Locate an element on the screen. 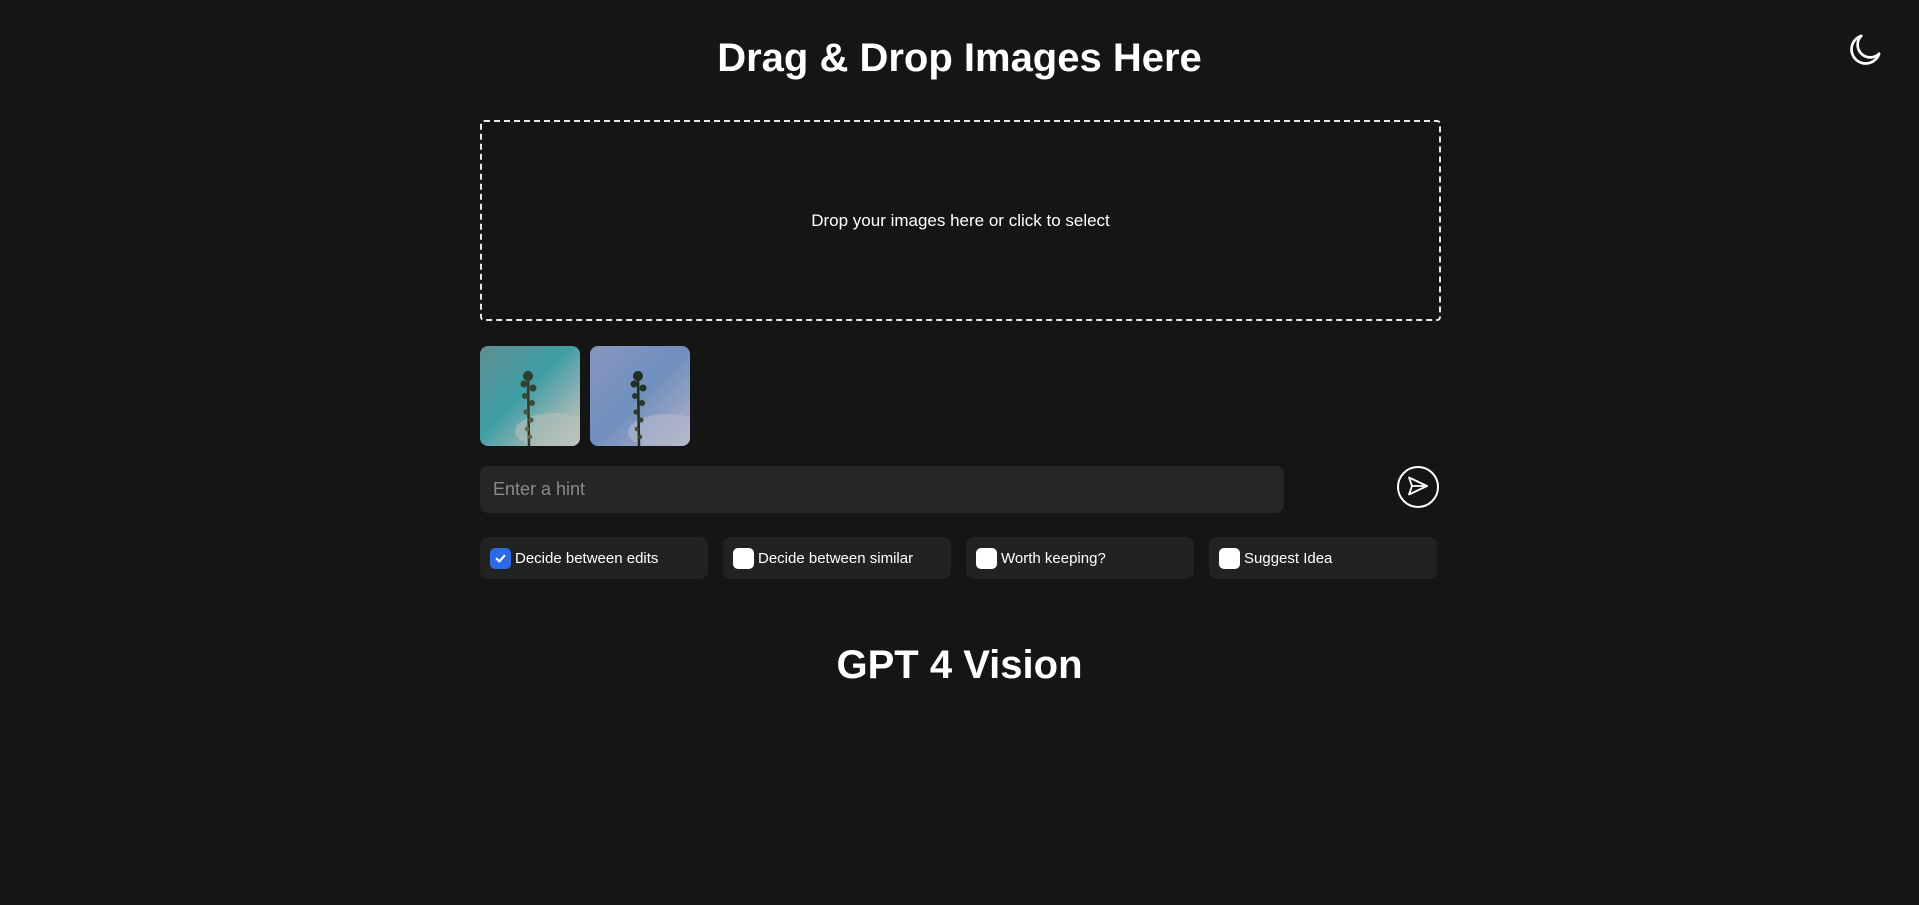 This screenshot has height=905, width=1919. result-title: GPT 4 Vision is located at coordinates (959, 665).